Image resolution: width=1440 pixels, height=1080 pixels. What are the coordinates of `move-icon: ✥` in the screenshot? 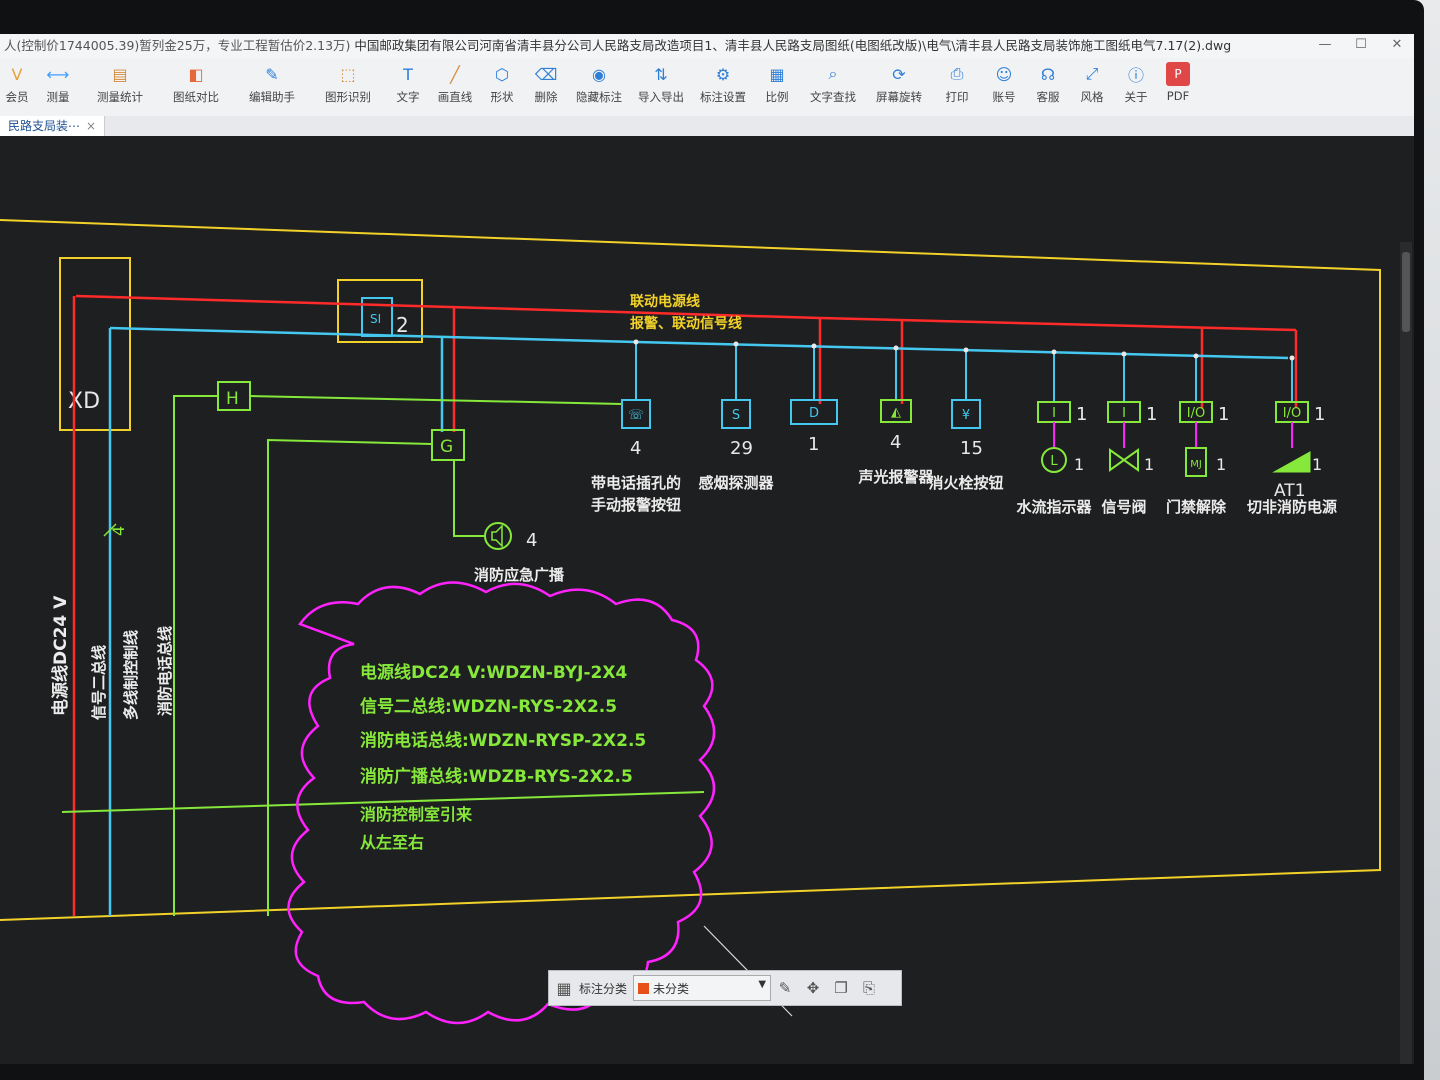 It's located at (813, 988).